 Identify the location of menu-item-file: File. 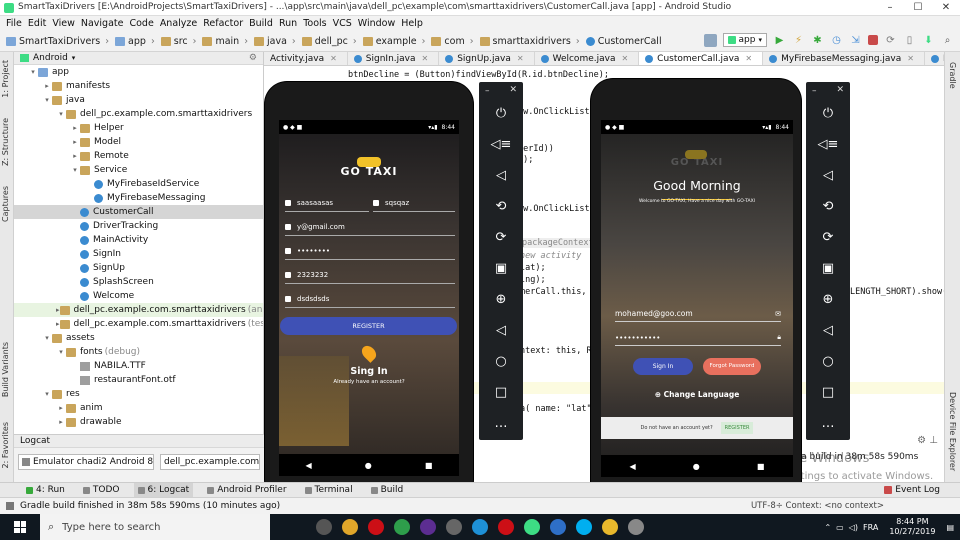
(14, 23).